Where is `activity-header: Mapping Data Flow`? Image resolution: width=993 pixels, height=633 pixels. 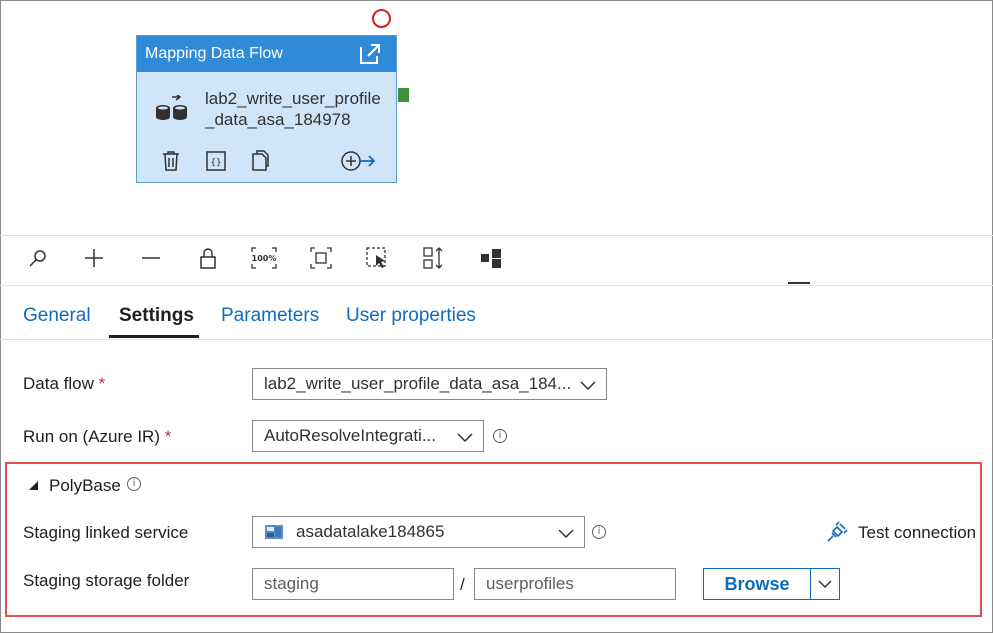
activity-header: Mapping Data Flow is located at coordinates (266, 54).